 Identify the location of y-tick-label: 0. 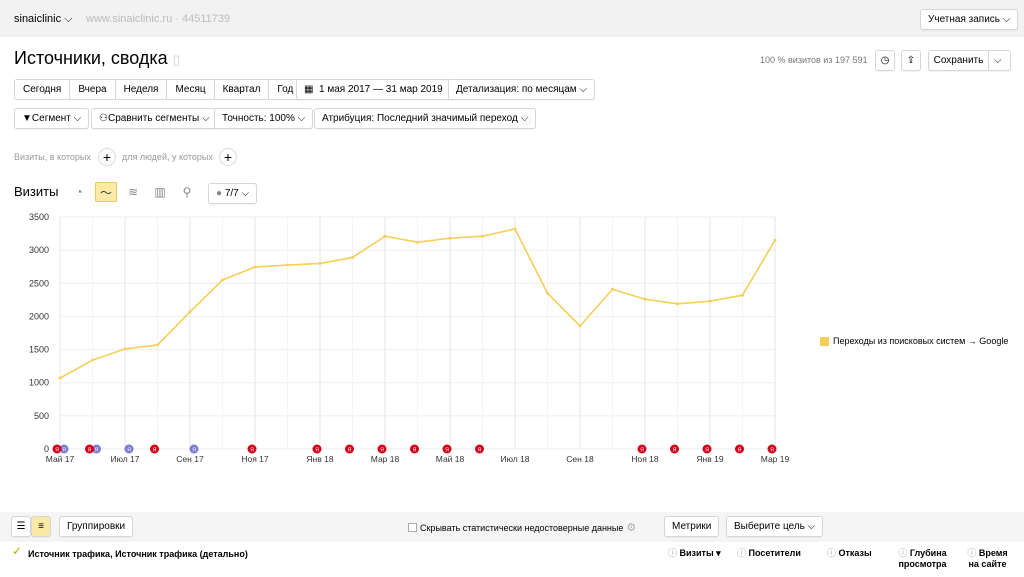
(46, 449).